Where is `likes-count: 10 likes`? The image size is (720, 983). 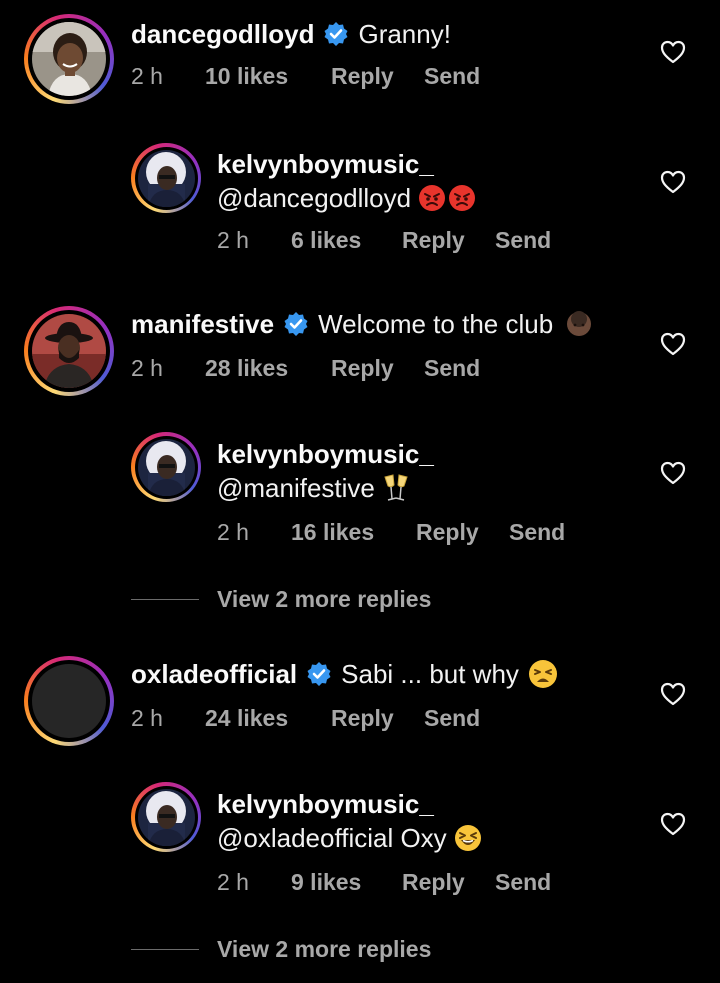
likes-count: 10 likes is located at coordinates (246, 76).